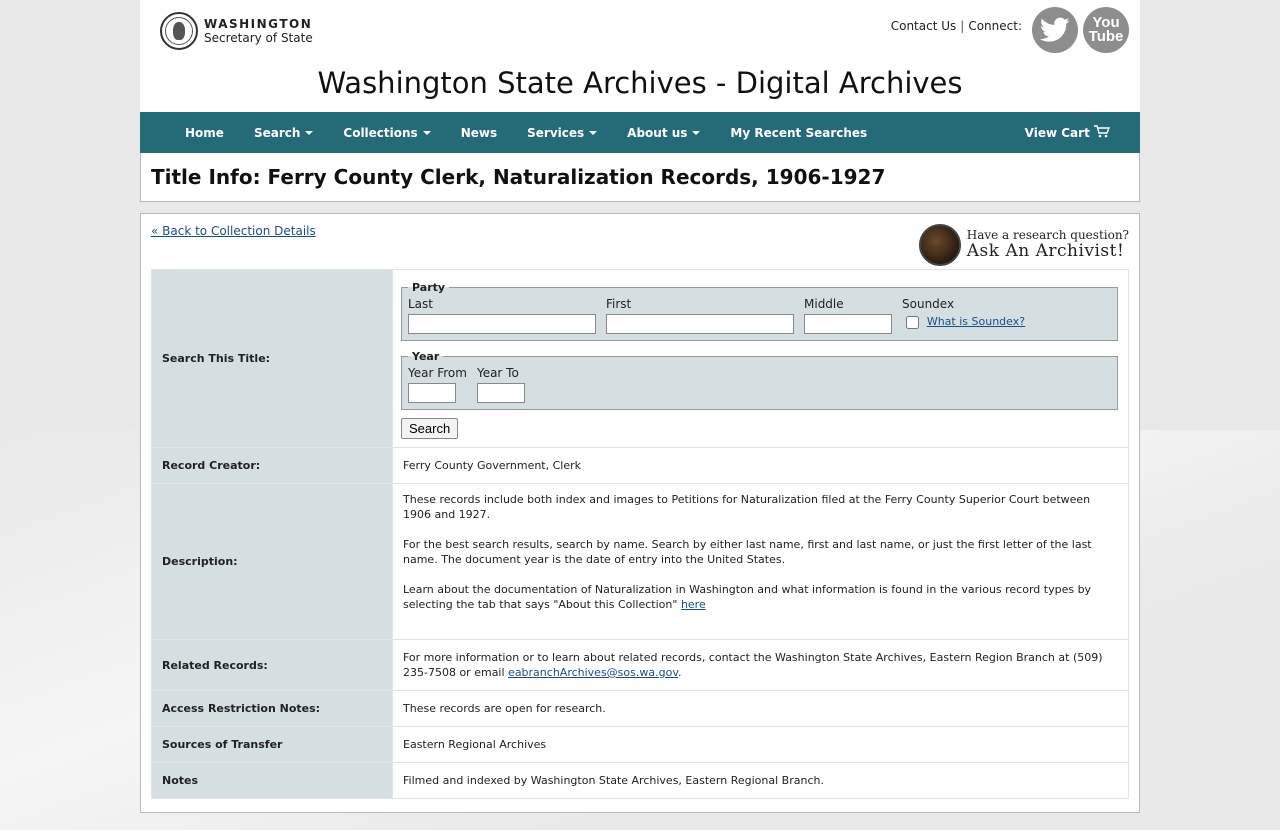 Image resolution: width=1280 pixels, height=830 pixels. I want to click on view-cart-link: View Cart, so click(1067, 133).